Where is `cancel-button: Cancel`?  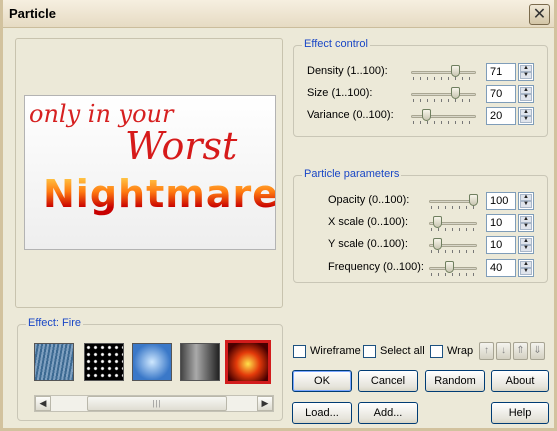
cancel-button: Cancel is located at coordinates (388, 381).